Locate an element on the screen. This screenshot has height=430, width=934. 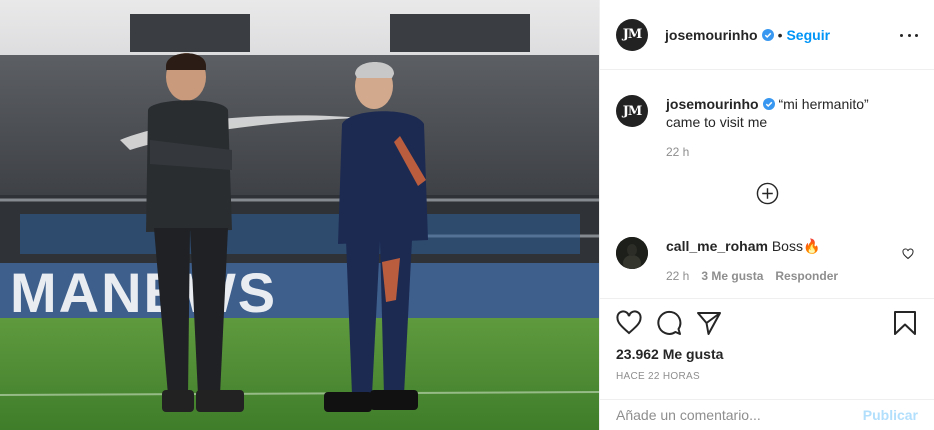
photo-banner-text: MANEWS is located at coordinates (143, 292).